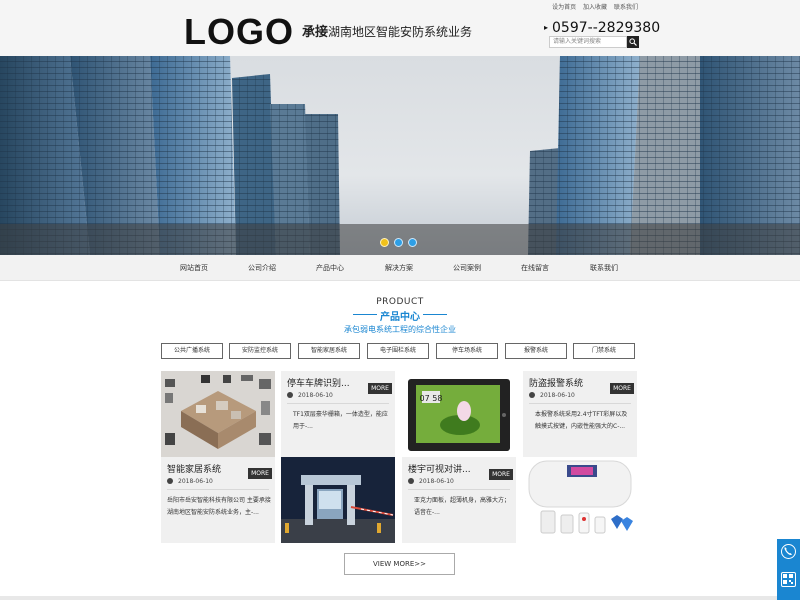  I want to click on parking-gate-picture, so click(338, 500).